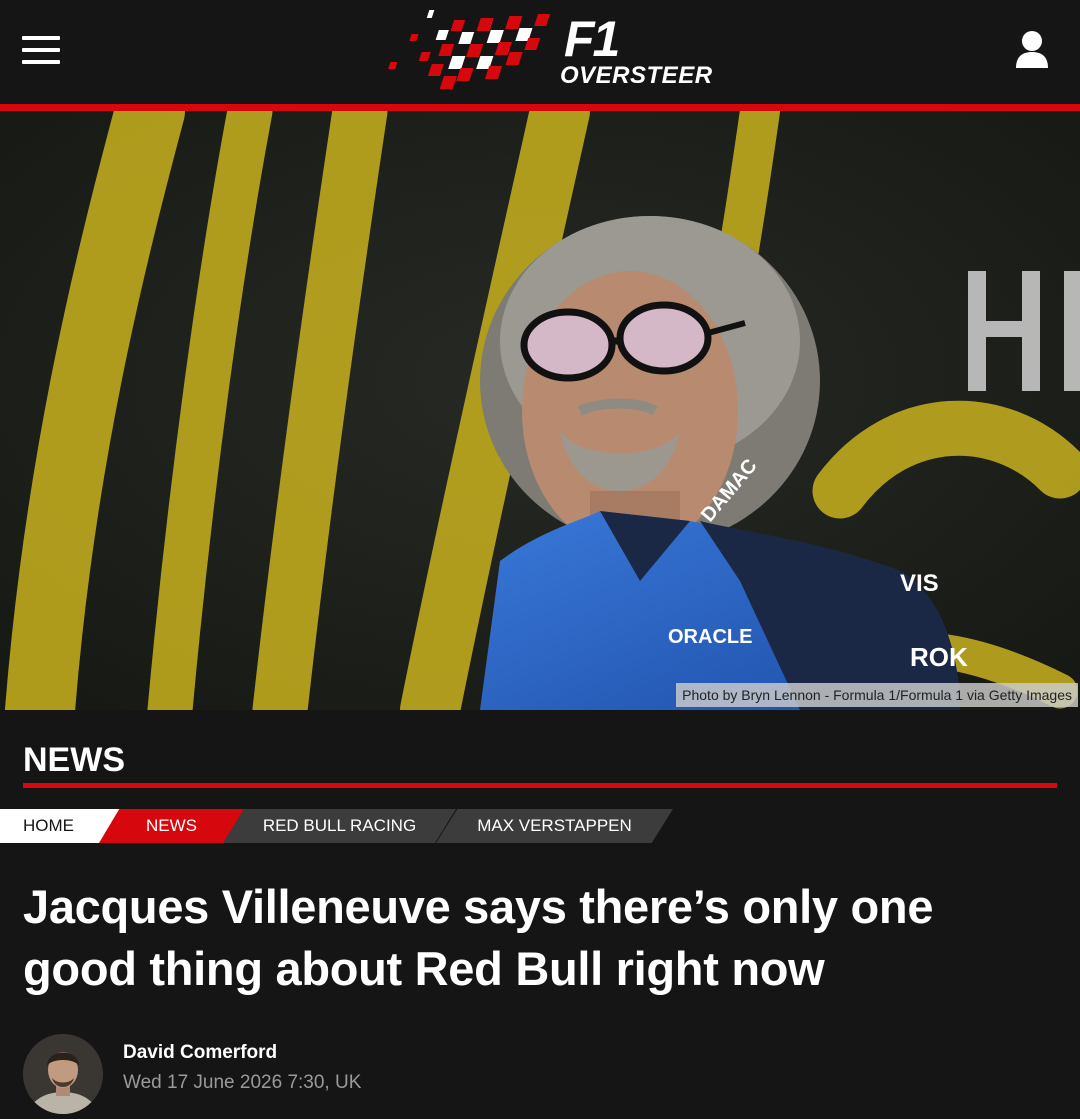  Describe the element at coordinates (710, 637) in the screenshot. I see `svg-text: ORACLE` at that location.